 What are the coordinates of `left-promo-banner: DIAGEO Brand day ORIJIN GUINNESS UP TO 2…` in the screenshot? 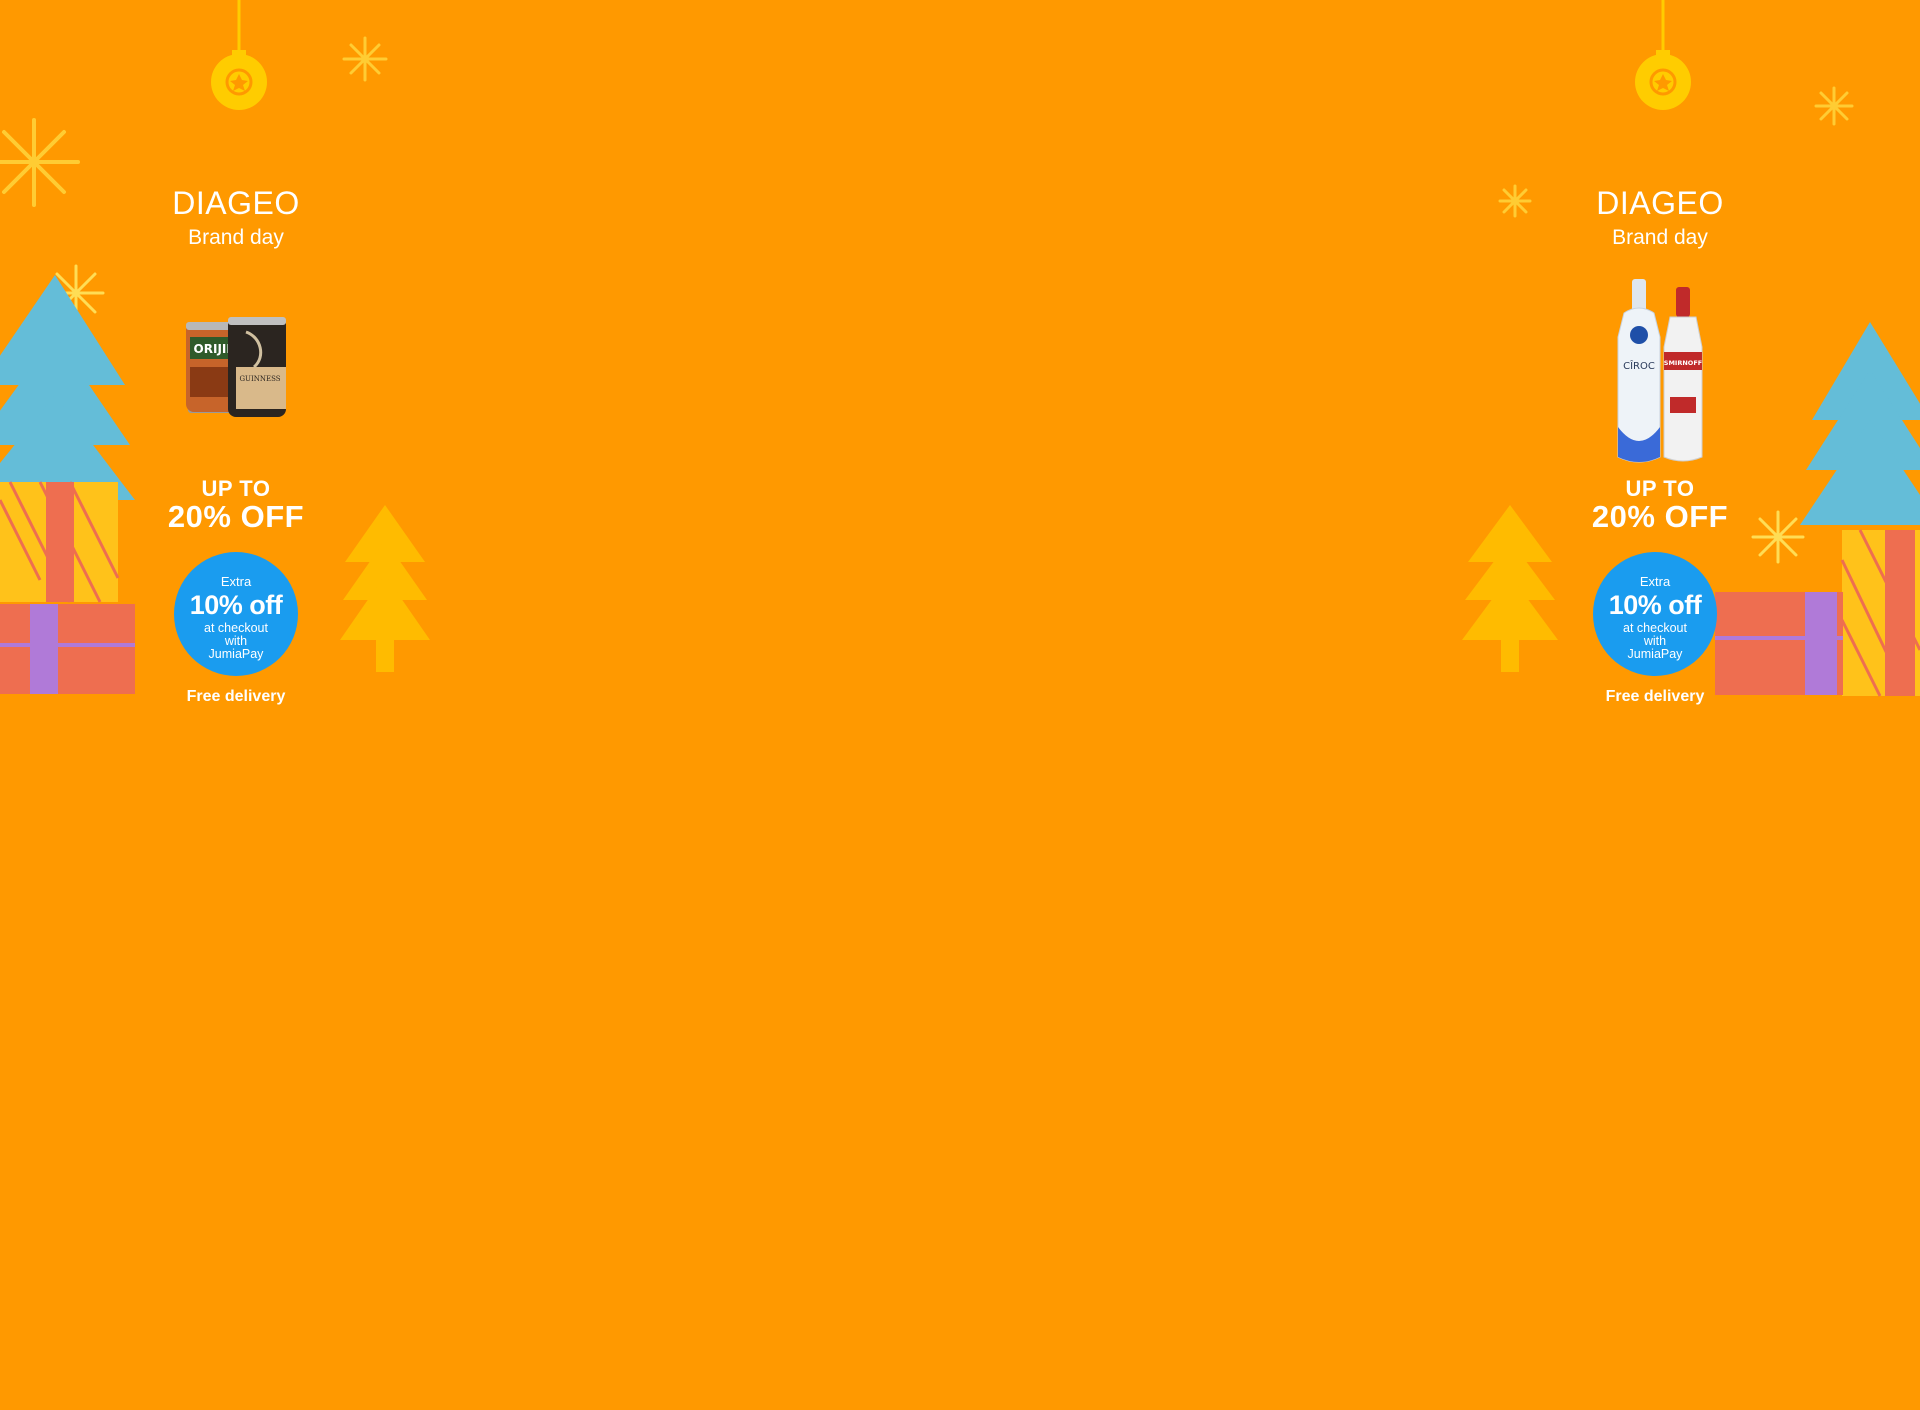 It's located at (236, 450).